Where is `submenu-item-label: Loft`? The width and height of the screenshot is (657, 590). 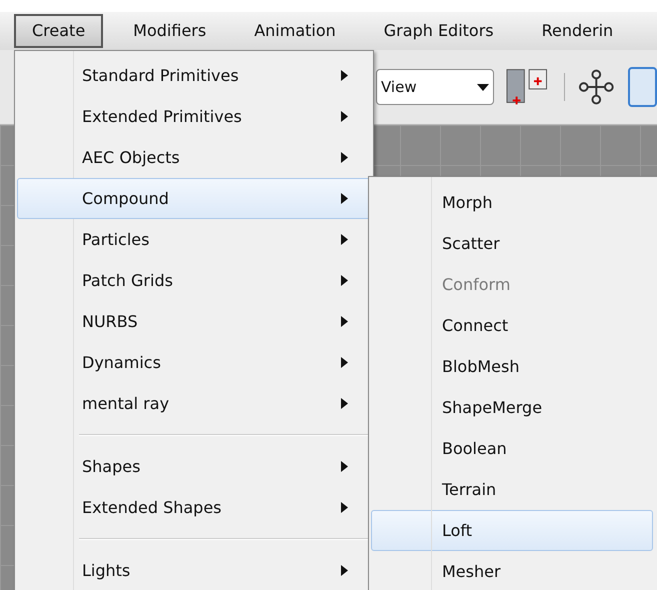 submenu-item-label: Loft is located at coordinates (457, 531).